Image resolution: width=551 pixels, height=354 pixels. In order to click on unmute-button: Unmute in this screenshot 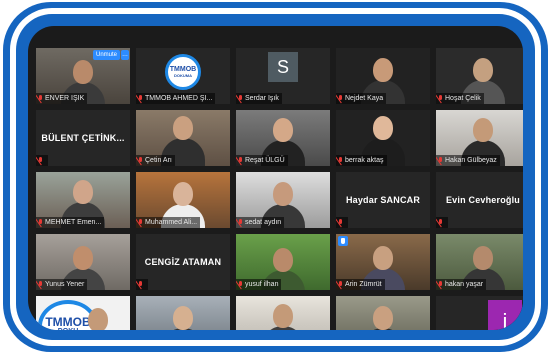, I will do `click(106, 55)`.